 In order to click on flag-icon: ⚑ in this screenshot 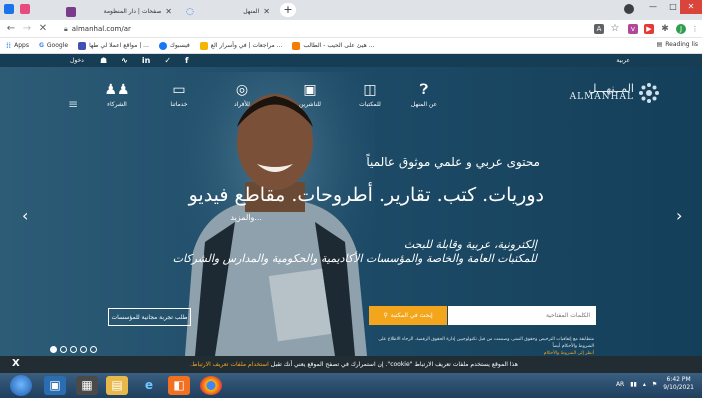, I will do `click(654, 384)`.